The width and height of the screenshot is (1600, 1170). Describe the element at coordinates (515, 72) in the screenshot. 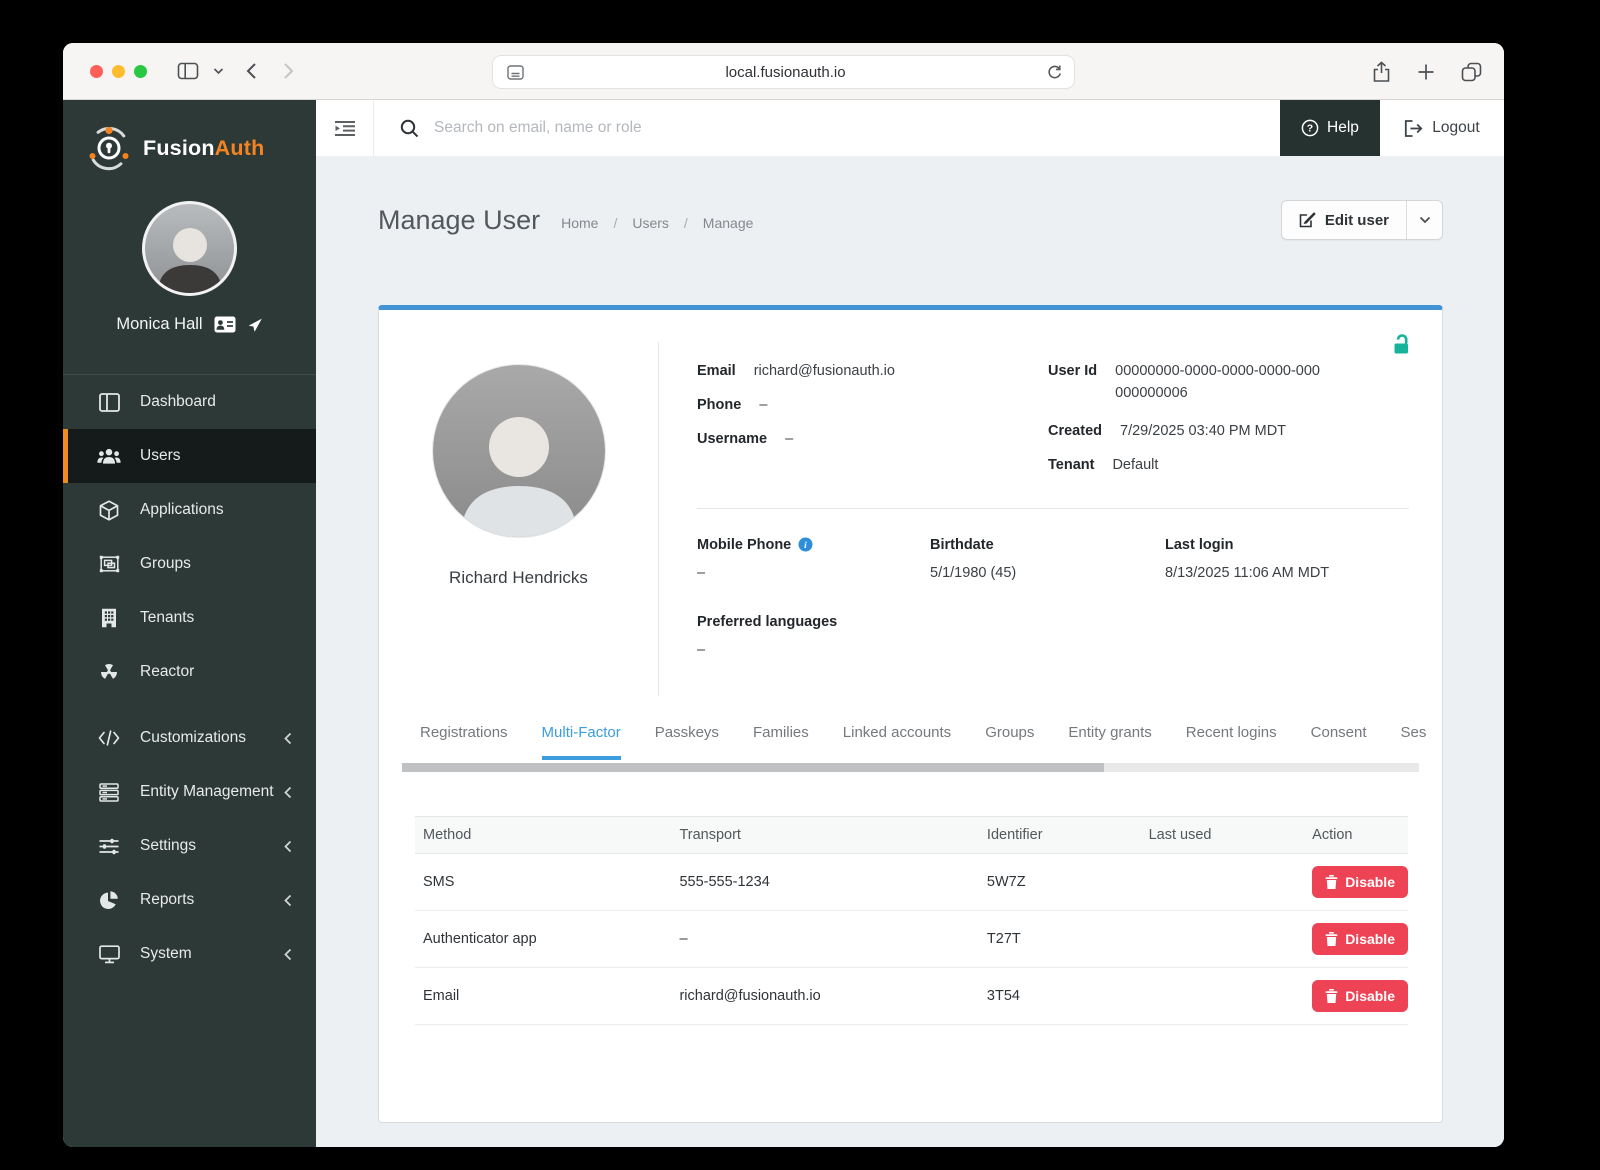

I see `page-reader-icon` at that location.